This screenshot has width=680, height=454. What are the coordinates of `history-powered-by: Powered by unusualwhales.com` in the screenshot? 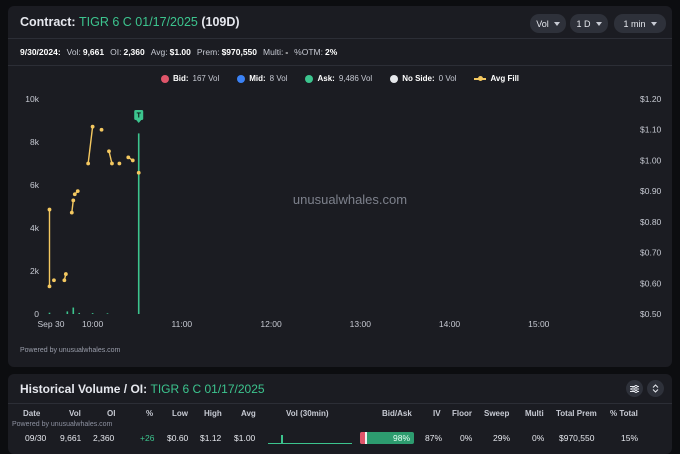 It's located at (62, 424).